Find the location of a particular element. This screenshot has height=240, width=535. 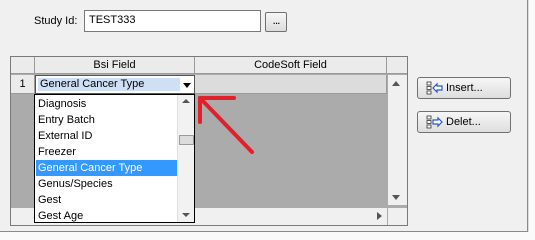

scroll-right-icon is located at coordinates (379, 216).